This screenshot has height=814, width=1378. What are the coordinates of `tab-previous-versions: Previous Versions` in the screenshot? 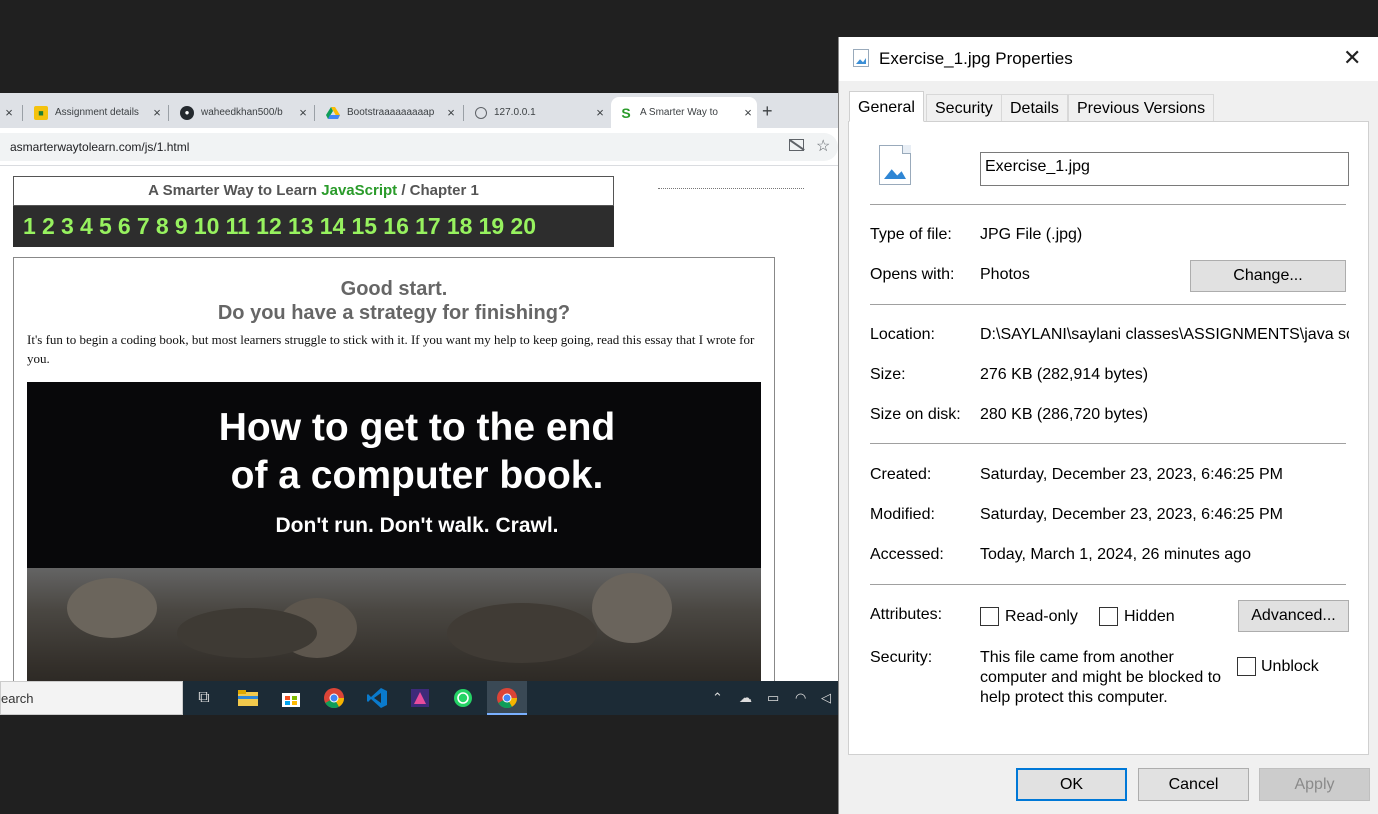 It's located at (1141, 107).